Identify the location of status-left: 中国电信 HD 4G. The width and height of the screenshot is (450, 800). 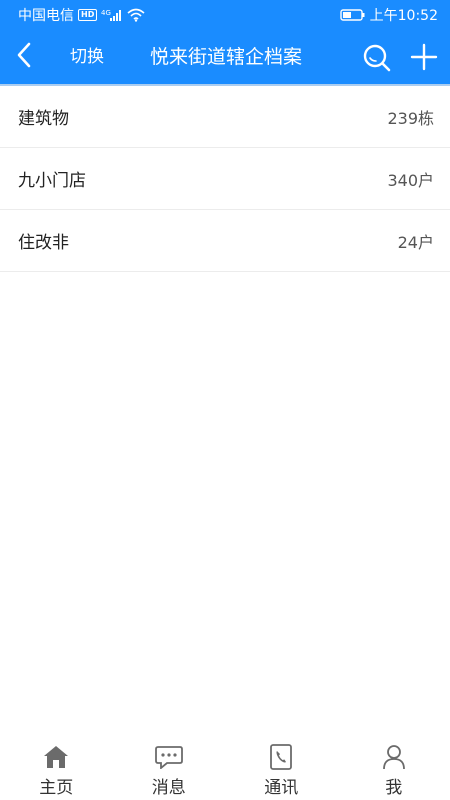
(81, 15).